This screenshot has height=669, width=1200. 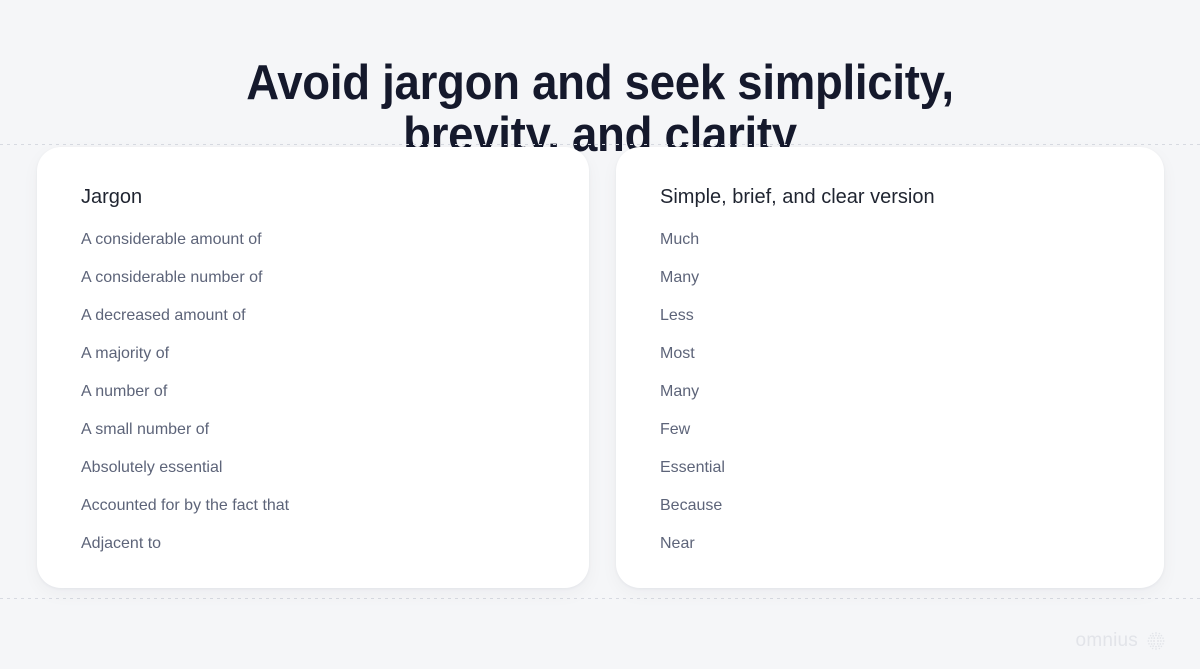 What do you see at coordinates (185, 505) in the screenshot?
I see `list-item: Accounted for by the fact that` at bounding box center [185, 505].